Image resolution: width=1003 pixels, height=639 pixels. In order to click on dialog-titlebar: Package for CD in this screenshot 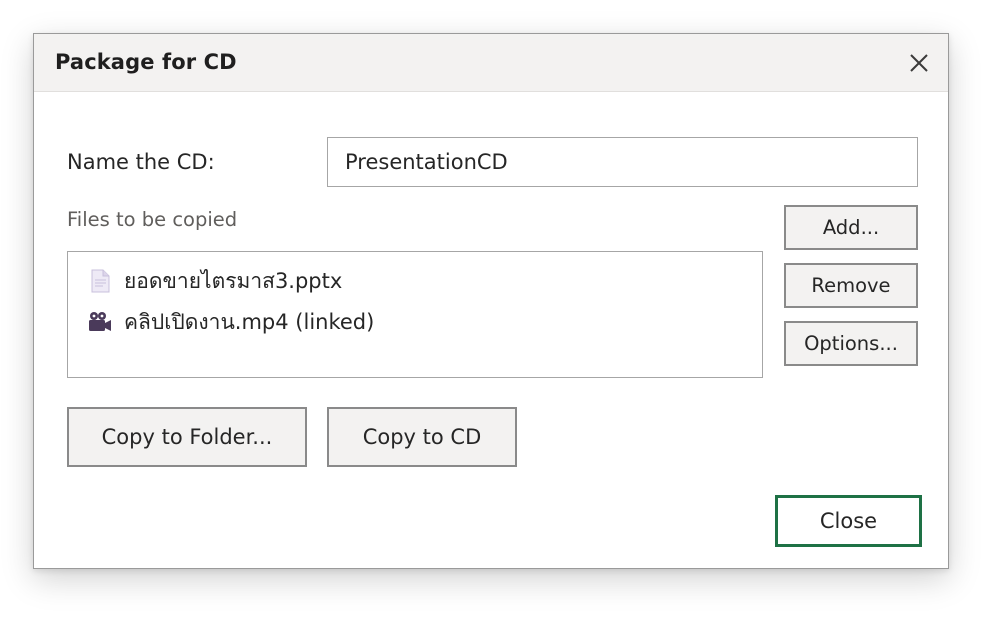, I will do `click(491, 63)`.